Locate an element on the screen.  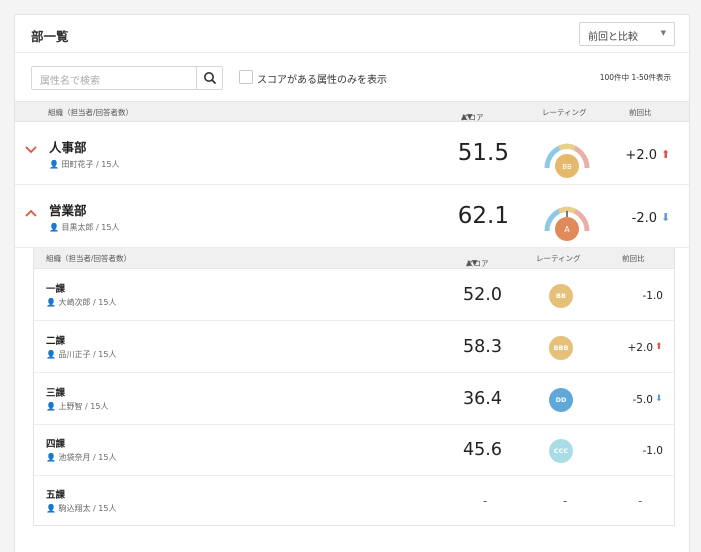
search-button is located at coordinates (209, 78).